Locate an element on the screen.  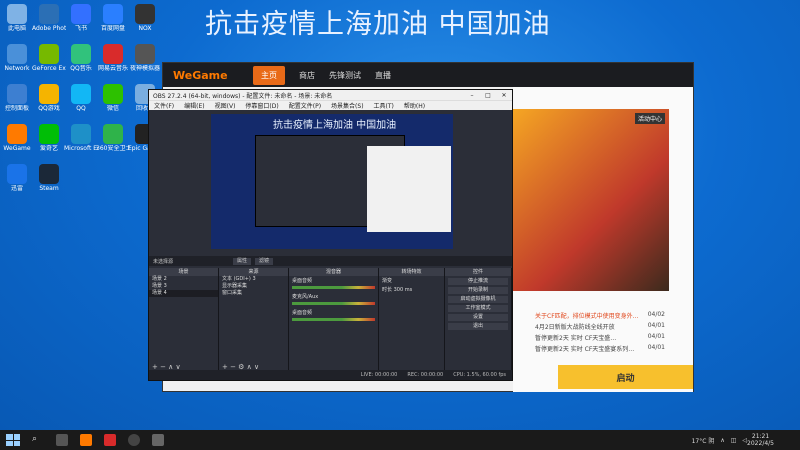
desktop-icon-label: 网易云音乐 is located at coordinates (112, 68).